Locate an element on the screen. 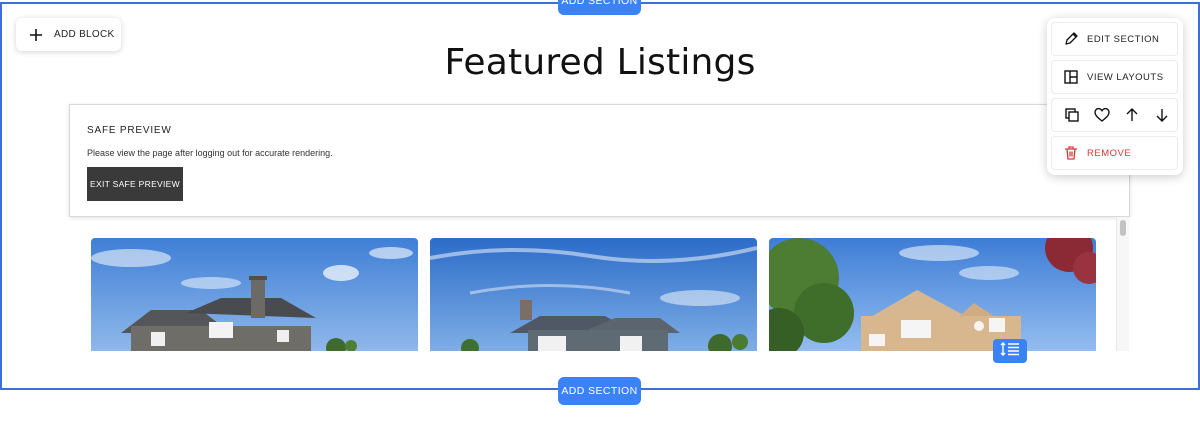 This screenshot has height=422, width=1200. heart-icon is located at coordinates (1102, 115).